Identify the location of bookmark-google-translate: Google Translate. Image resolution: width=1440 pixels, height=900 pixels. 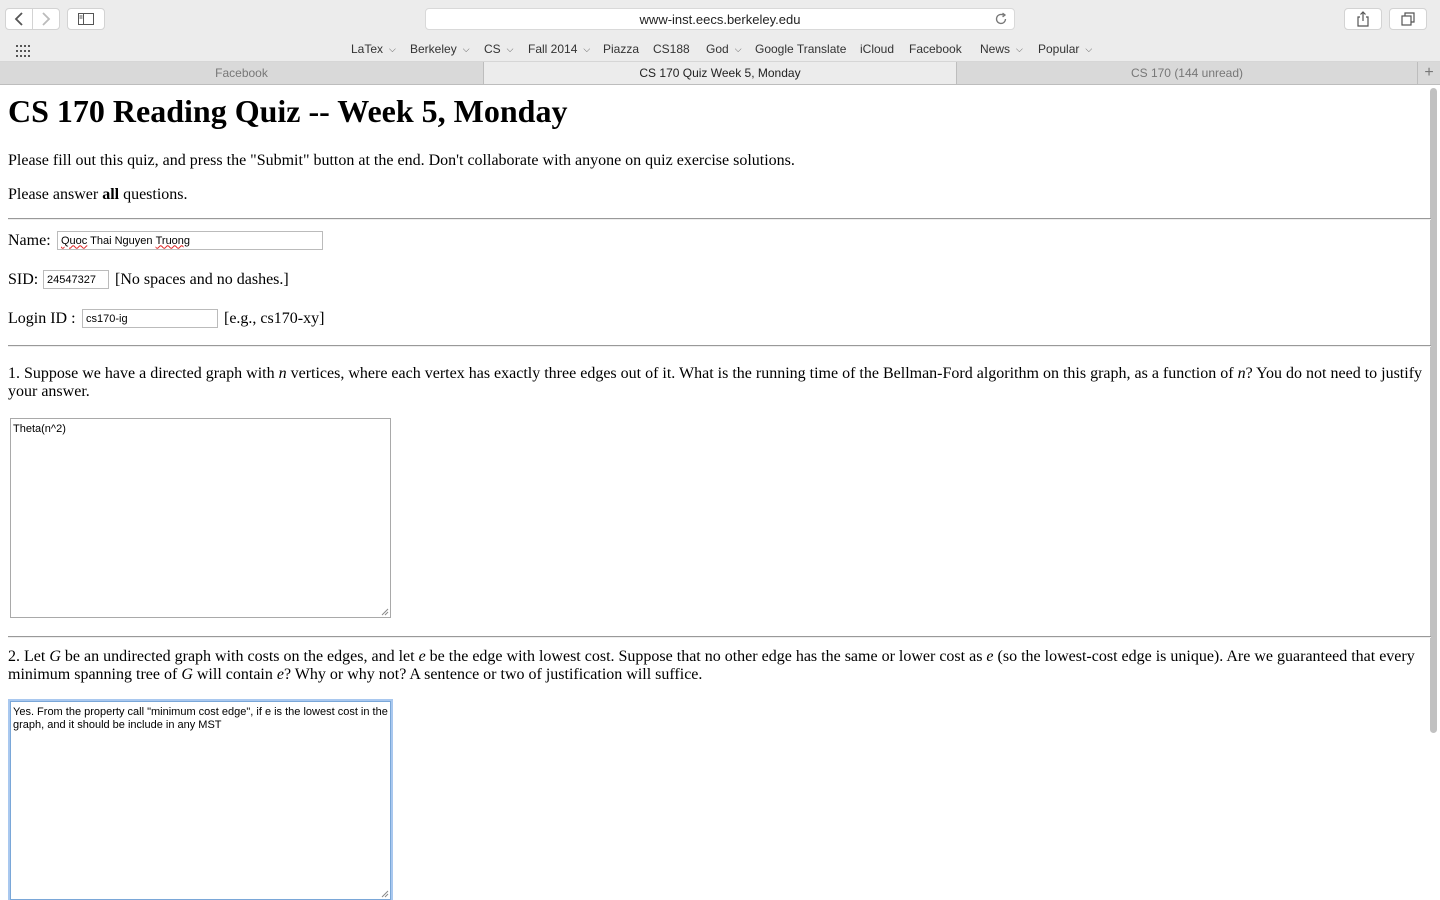
(800, 49).